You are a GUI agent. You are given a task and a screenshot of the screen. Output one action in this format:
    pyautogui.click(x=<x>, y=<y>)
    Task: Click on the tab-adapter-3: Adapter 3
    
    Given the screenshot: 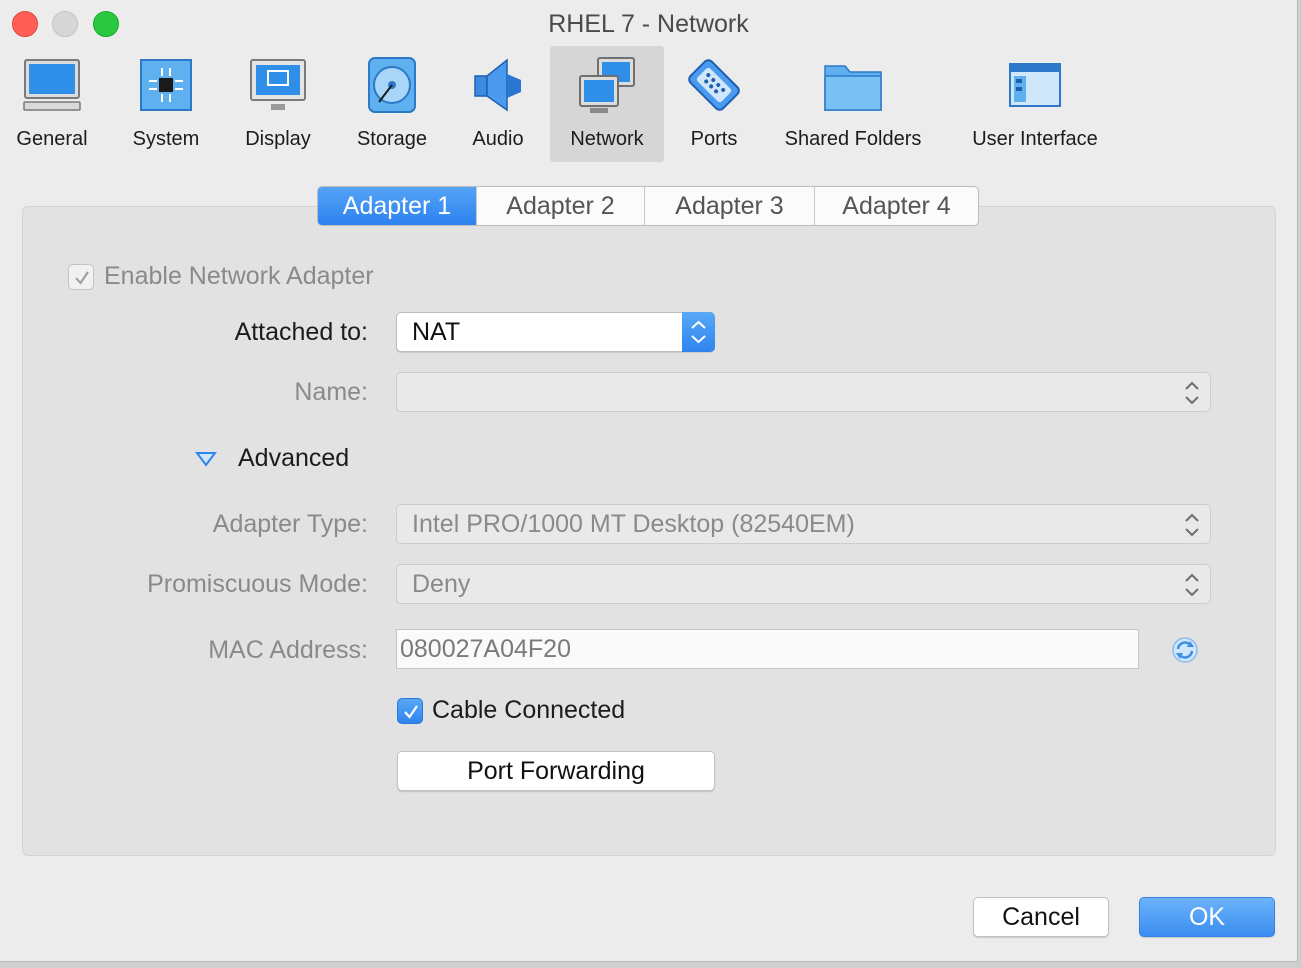 What is the action you would take?
    pyautogui.click(x=730, y=206)
    